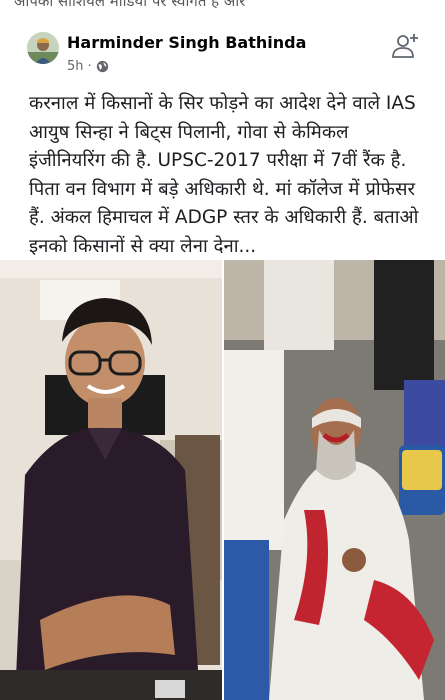  I want to click on add-friend-button, so click(405, 45).